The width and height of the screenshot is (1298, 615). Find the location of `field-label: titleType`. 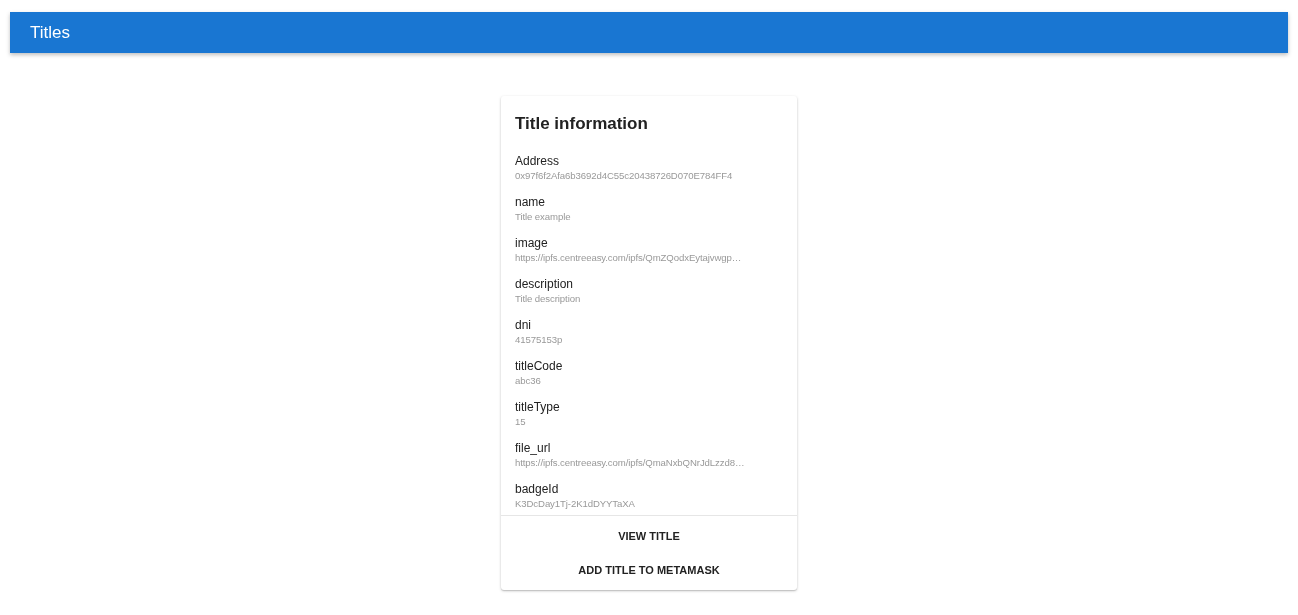

field-label: titleType is located at coordinates (538, 407).